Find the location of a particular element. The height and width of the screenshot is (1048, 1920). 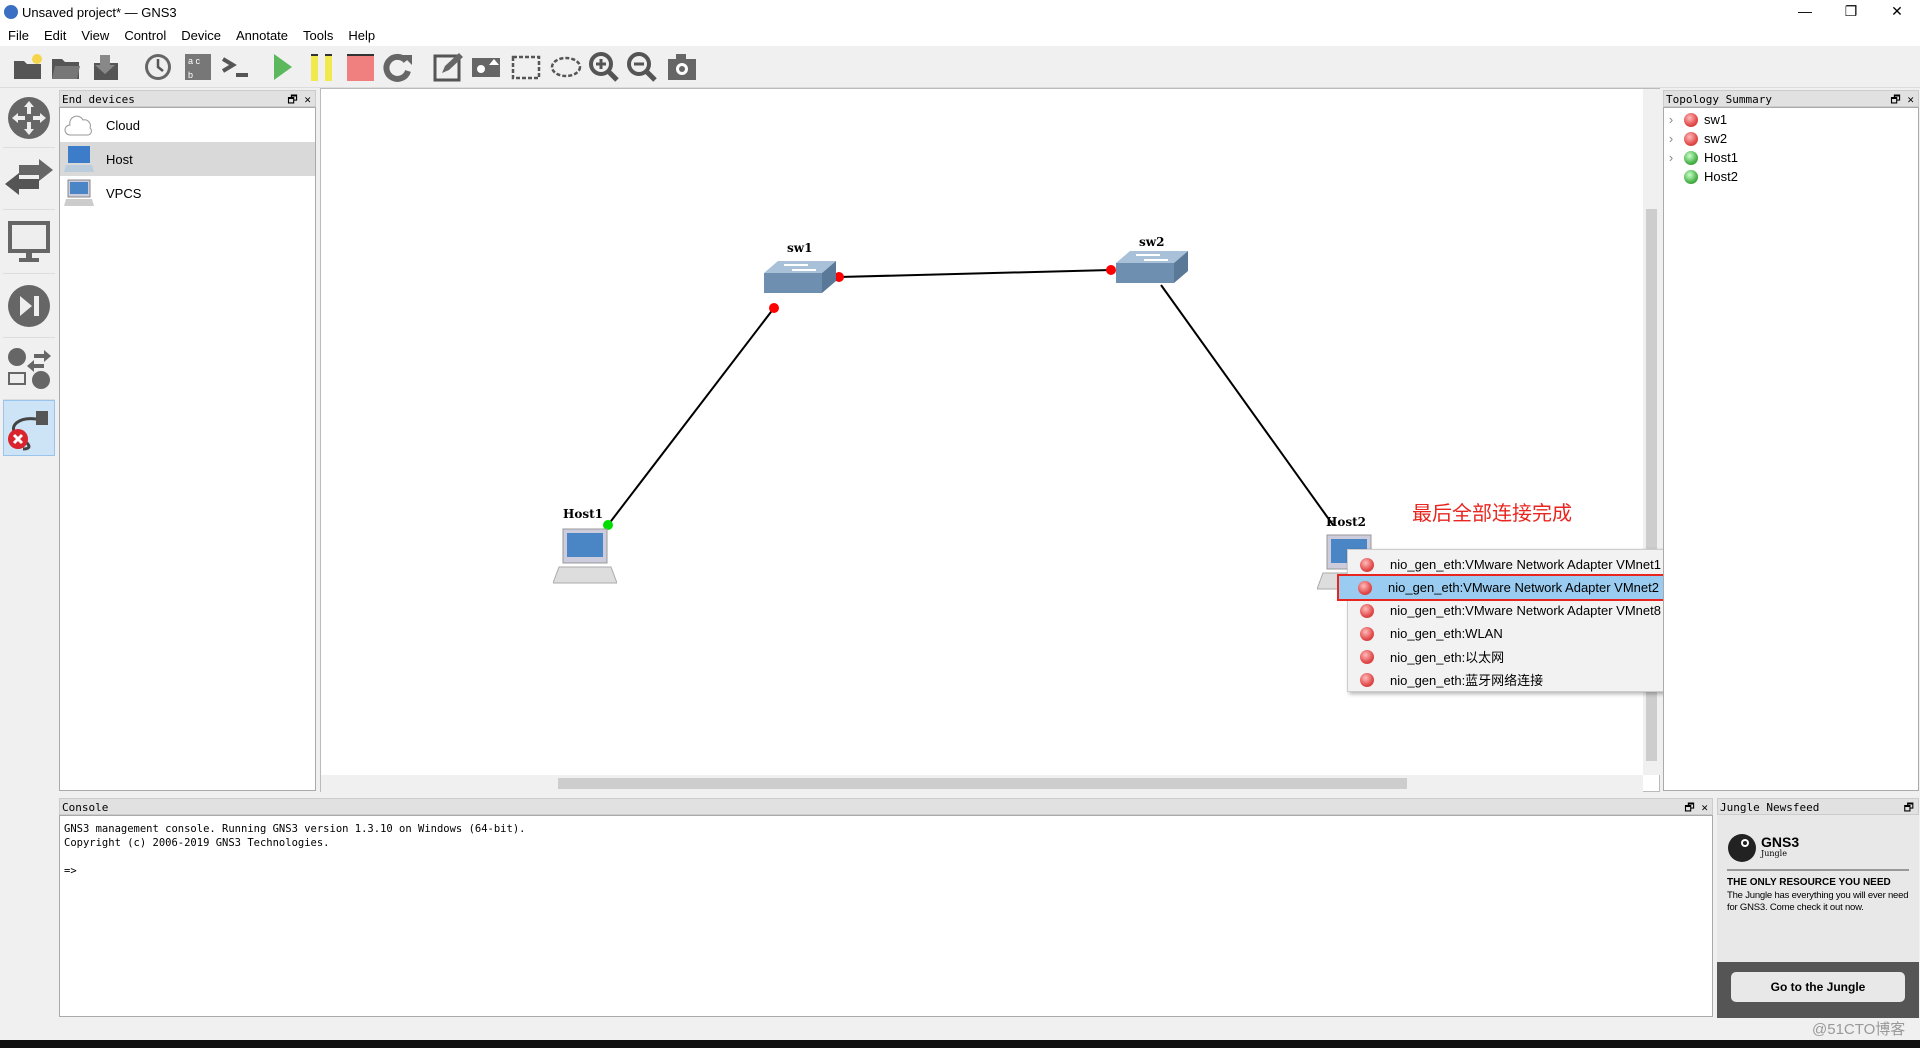

switch-icon is located at coordinates (29, 176).